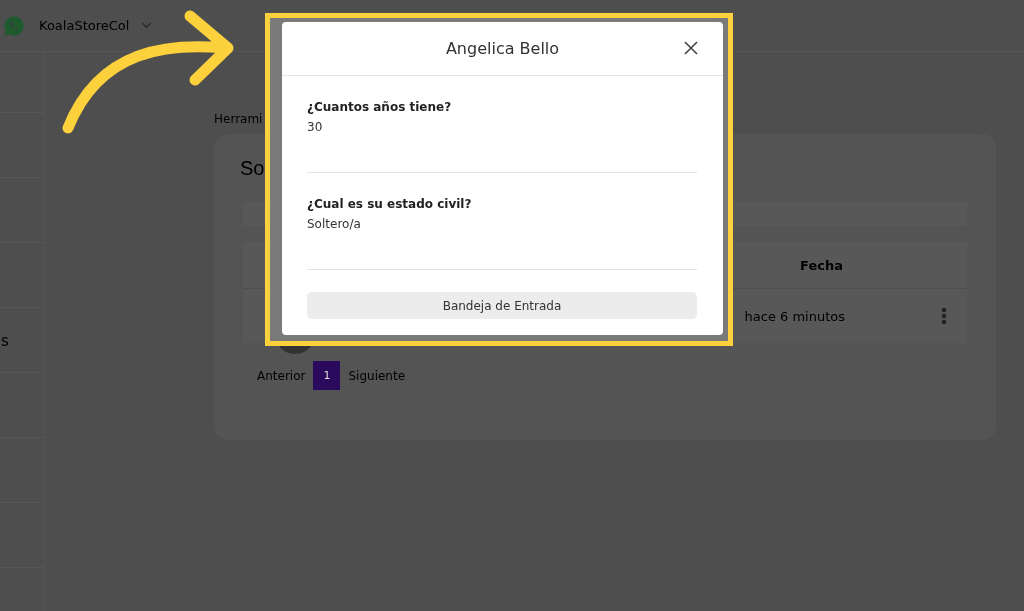 Image resolution: width=1024 pixels, height=611 pixels. Describe the element at coordinates (821, 265) in the screenshot. I see `column-header: Fecha` at that location.